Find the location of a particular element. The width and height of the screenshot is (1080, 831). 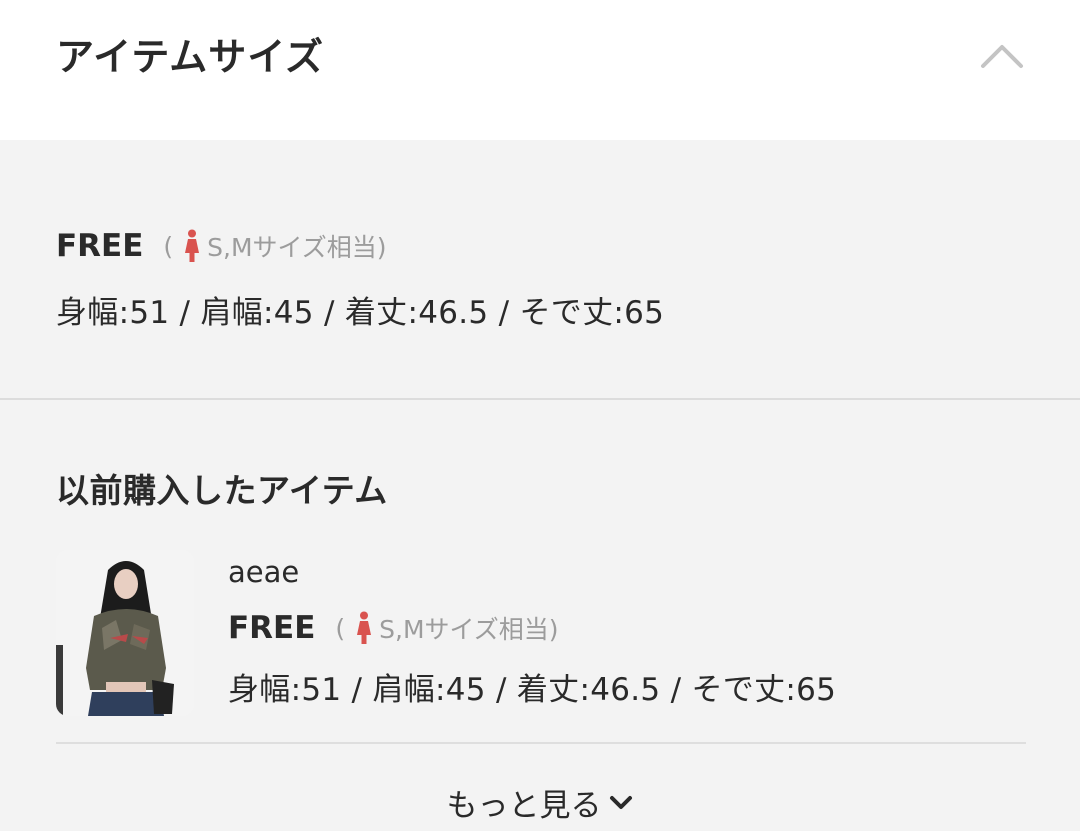

show-more-label: もっと見る is located at coordinates (524, 806).